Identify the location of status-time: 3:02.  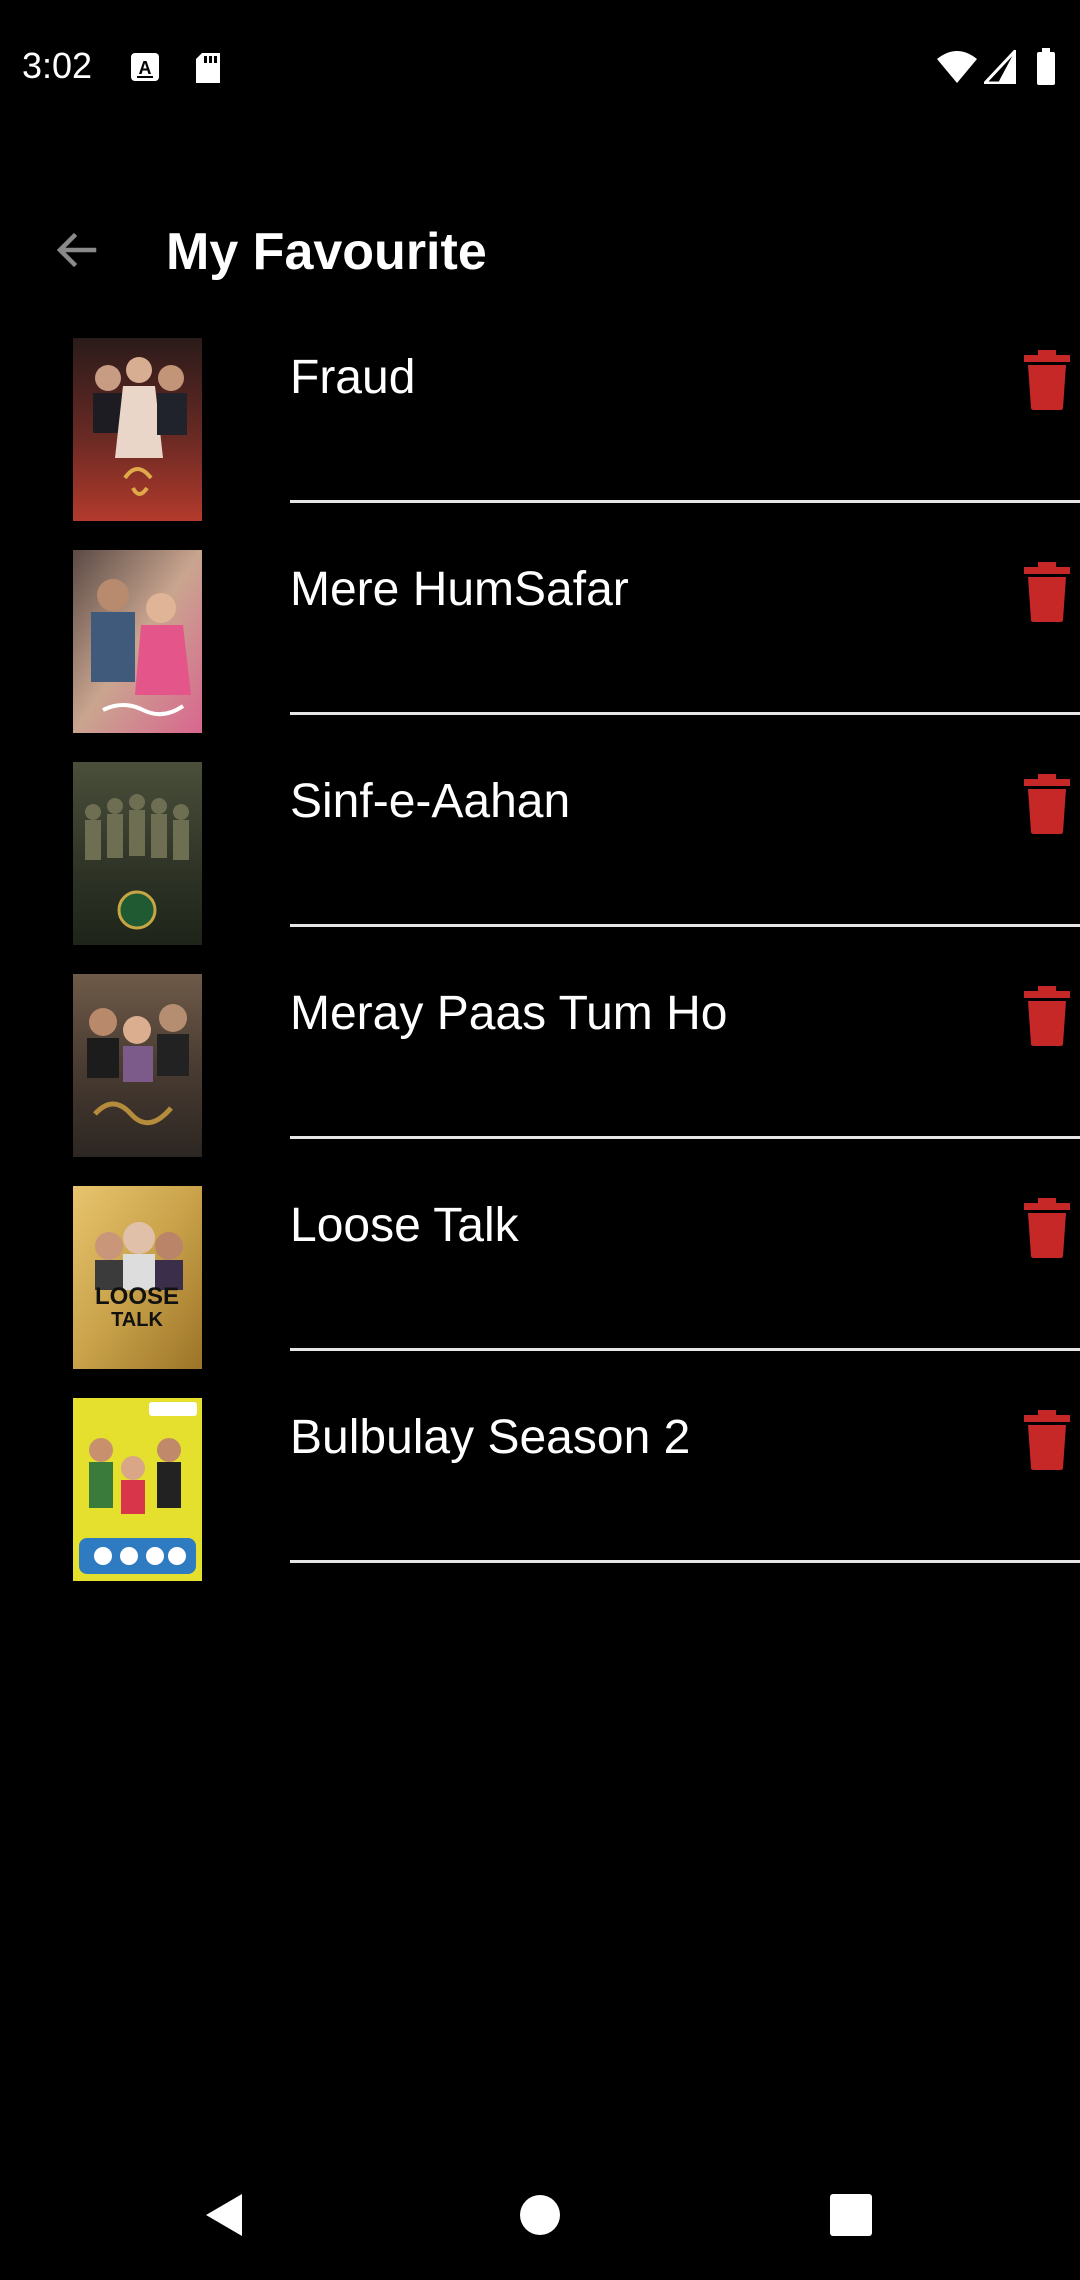
(57, 65).